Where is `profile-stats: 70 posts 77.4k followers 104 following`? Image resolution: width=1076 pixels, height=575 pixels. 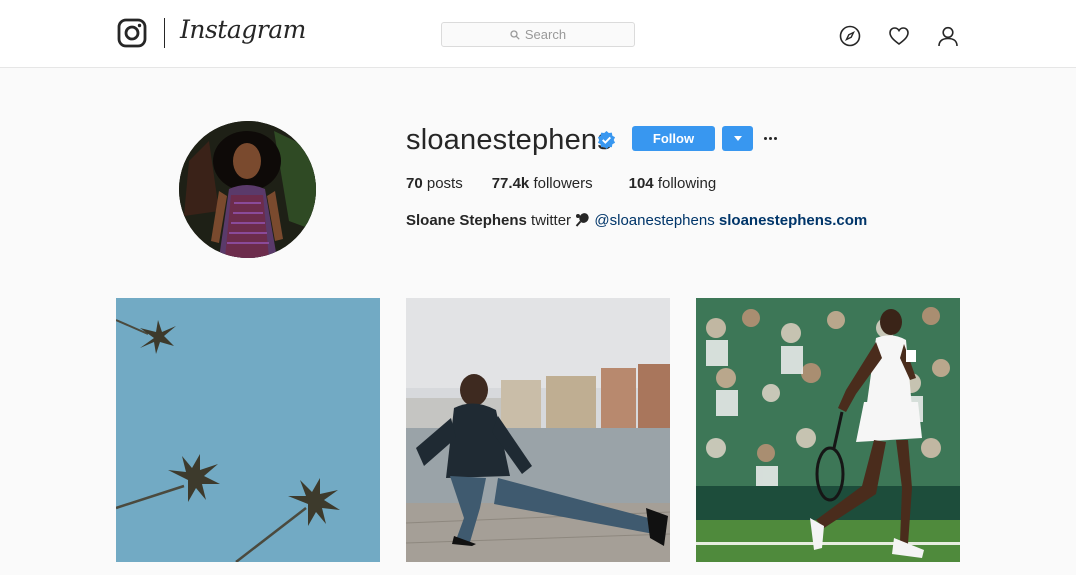
profile-stats: 70 posts 77.4k followers 104 following is located at coordinates (561, 183).